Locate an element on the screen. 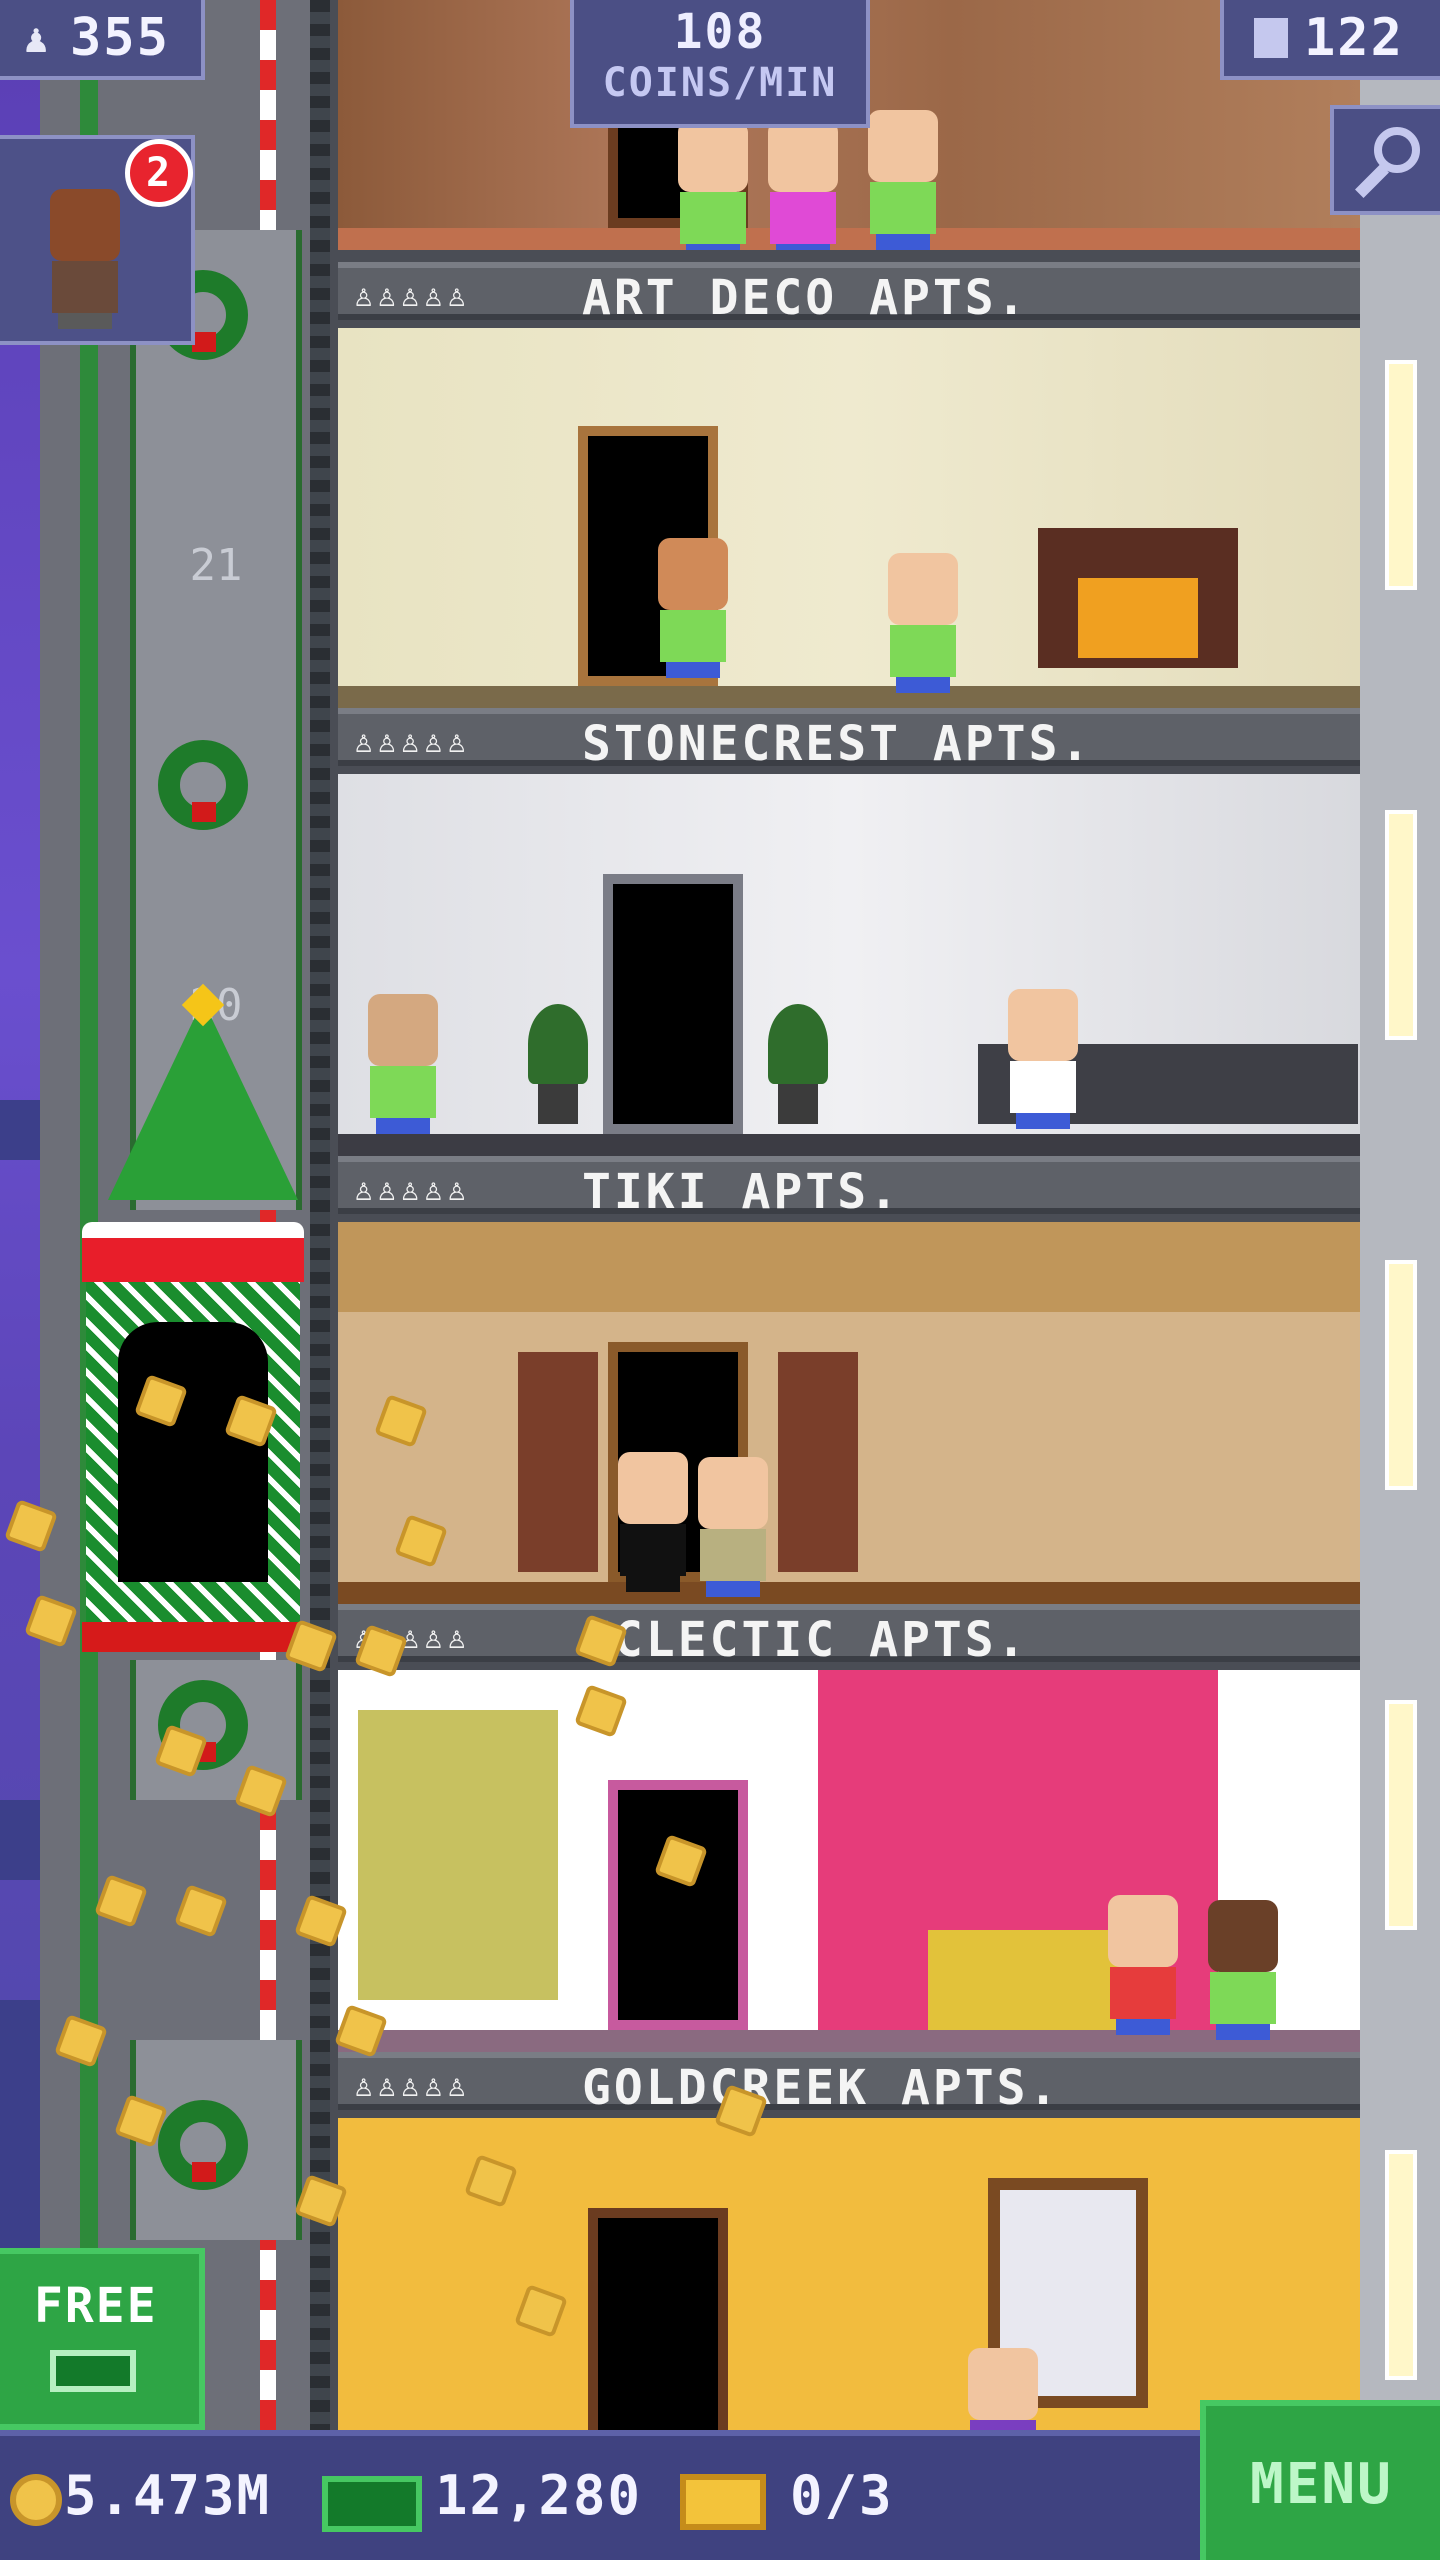  floor-name: ART DECO APTS. is located at coordinates (805, 298).